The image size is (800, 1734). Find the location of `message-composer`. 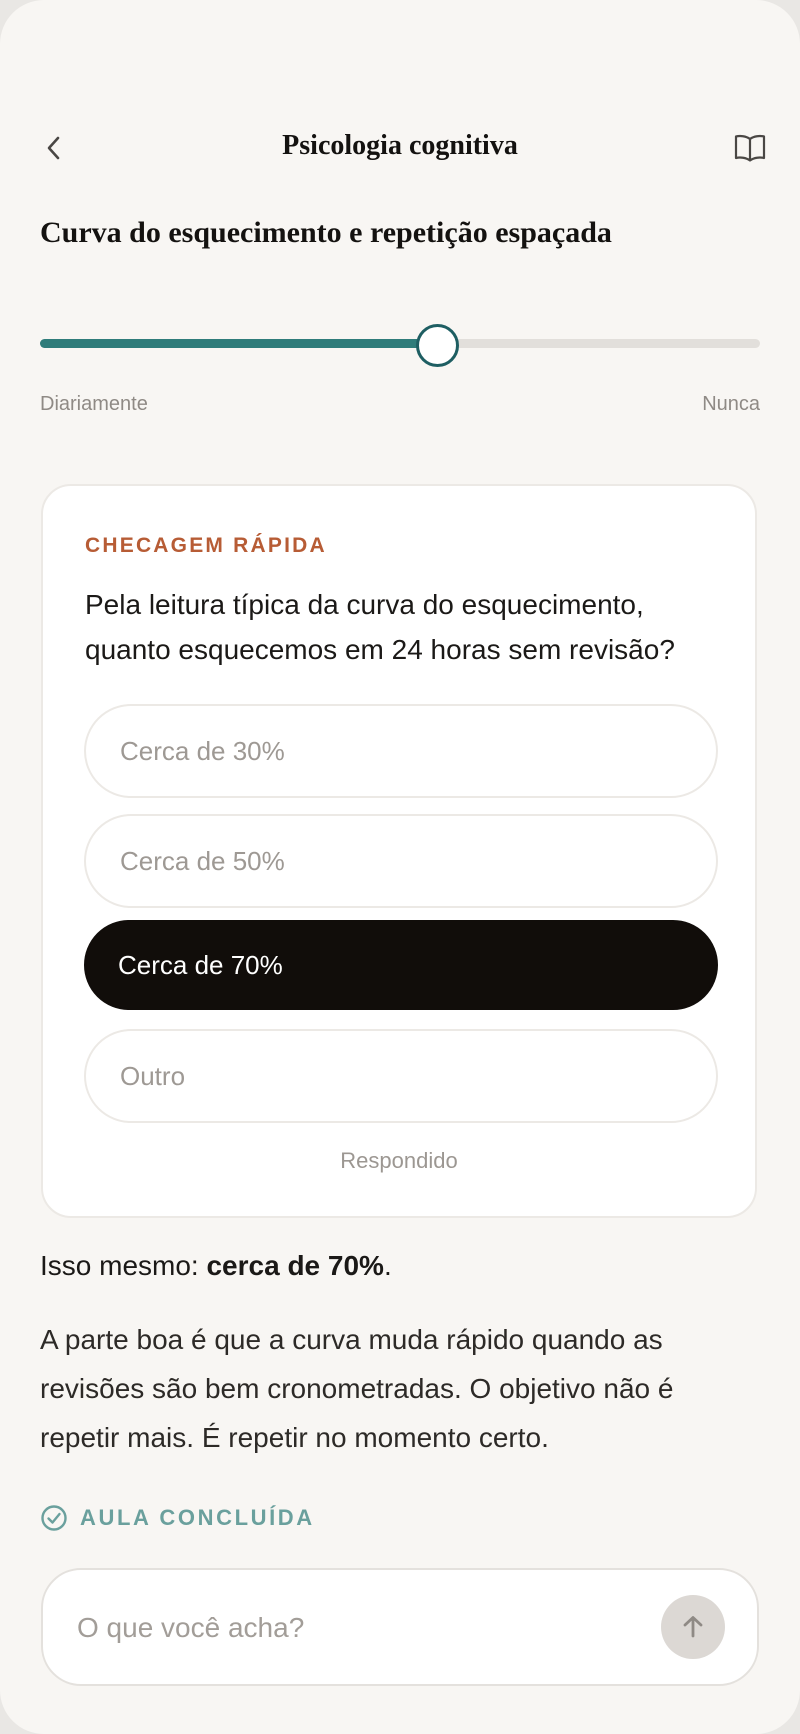

message-composer is located at coordinates (400, 1627).